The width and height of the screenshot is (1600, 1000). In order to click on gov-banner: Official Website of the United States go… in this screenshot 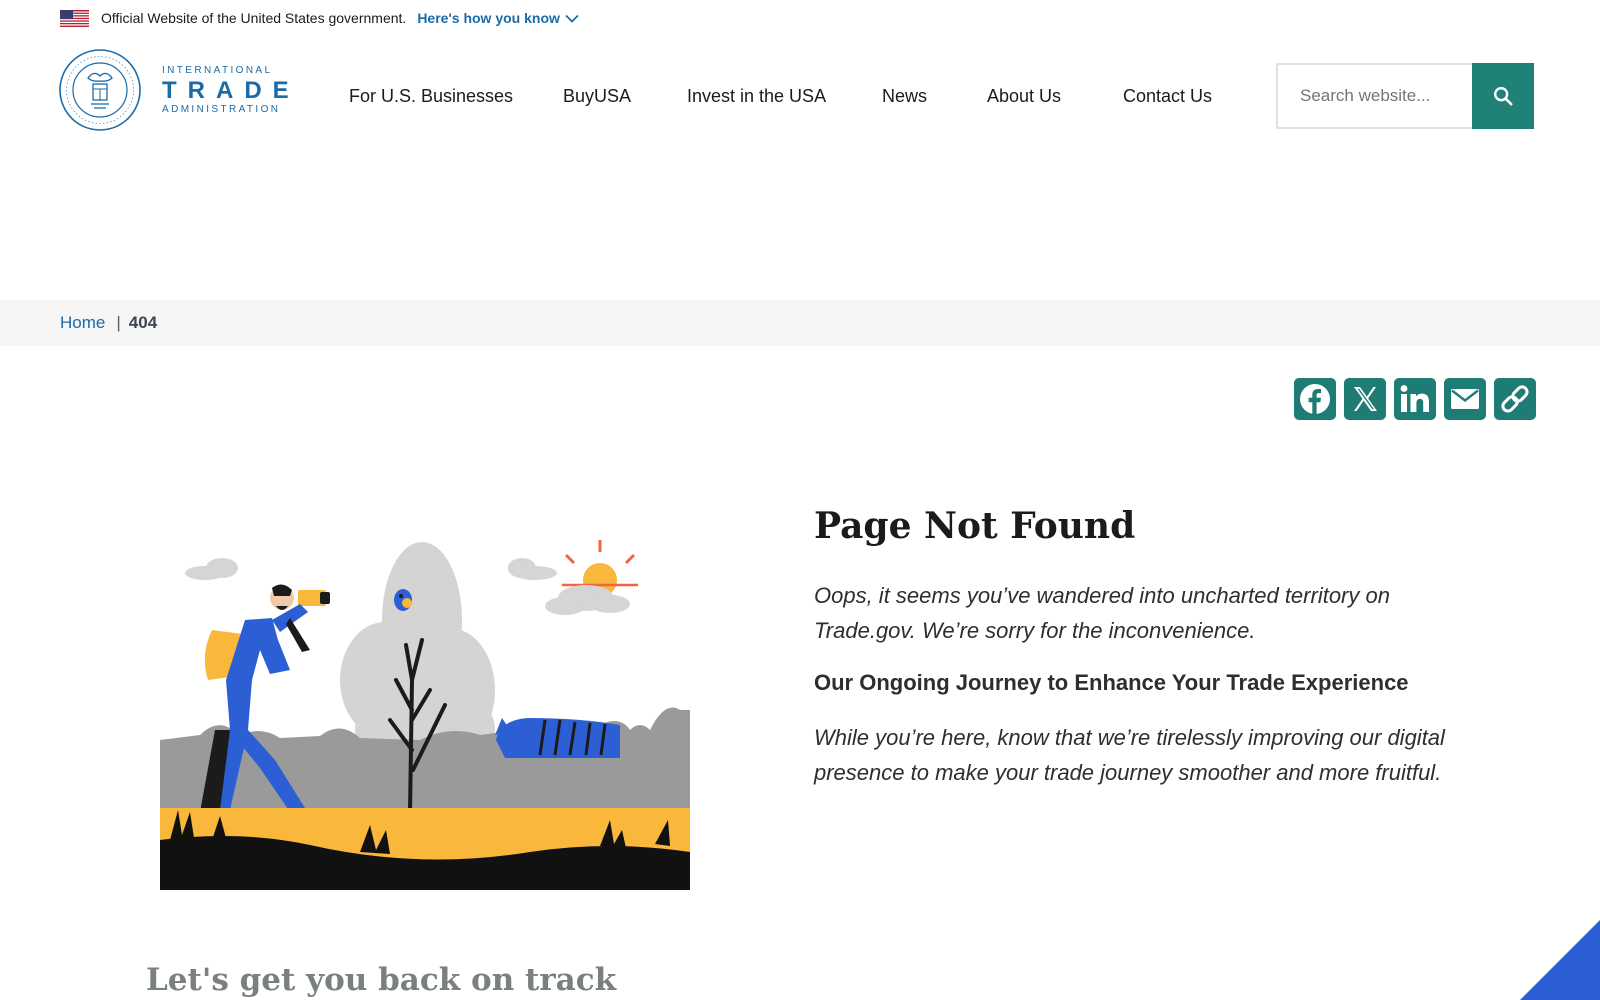, I will do `click(319, 18)`.